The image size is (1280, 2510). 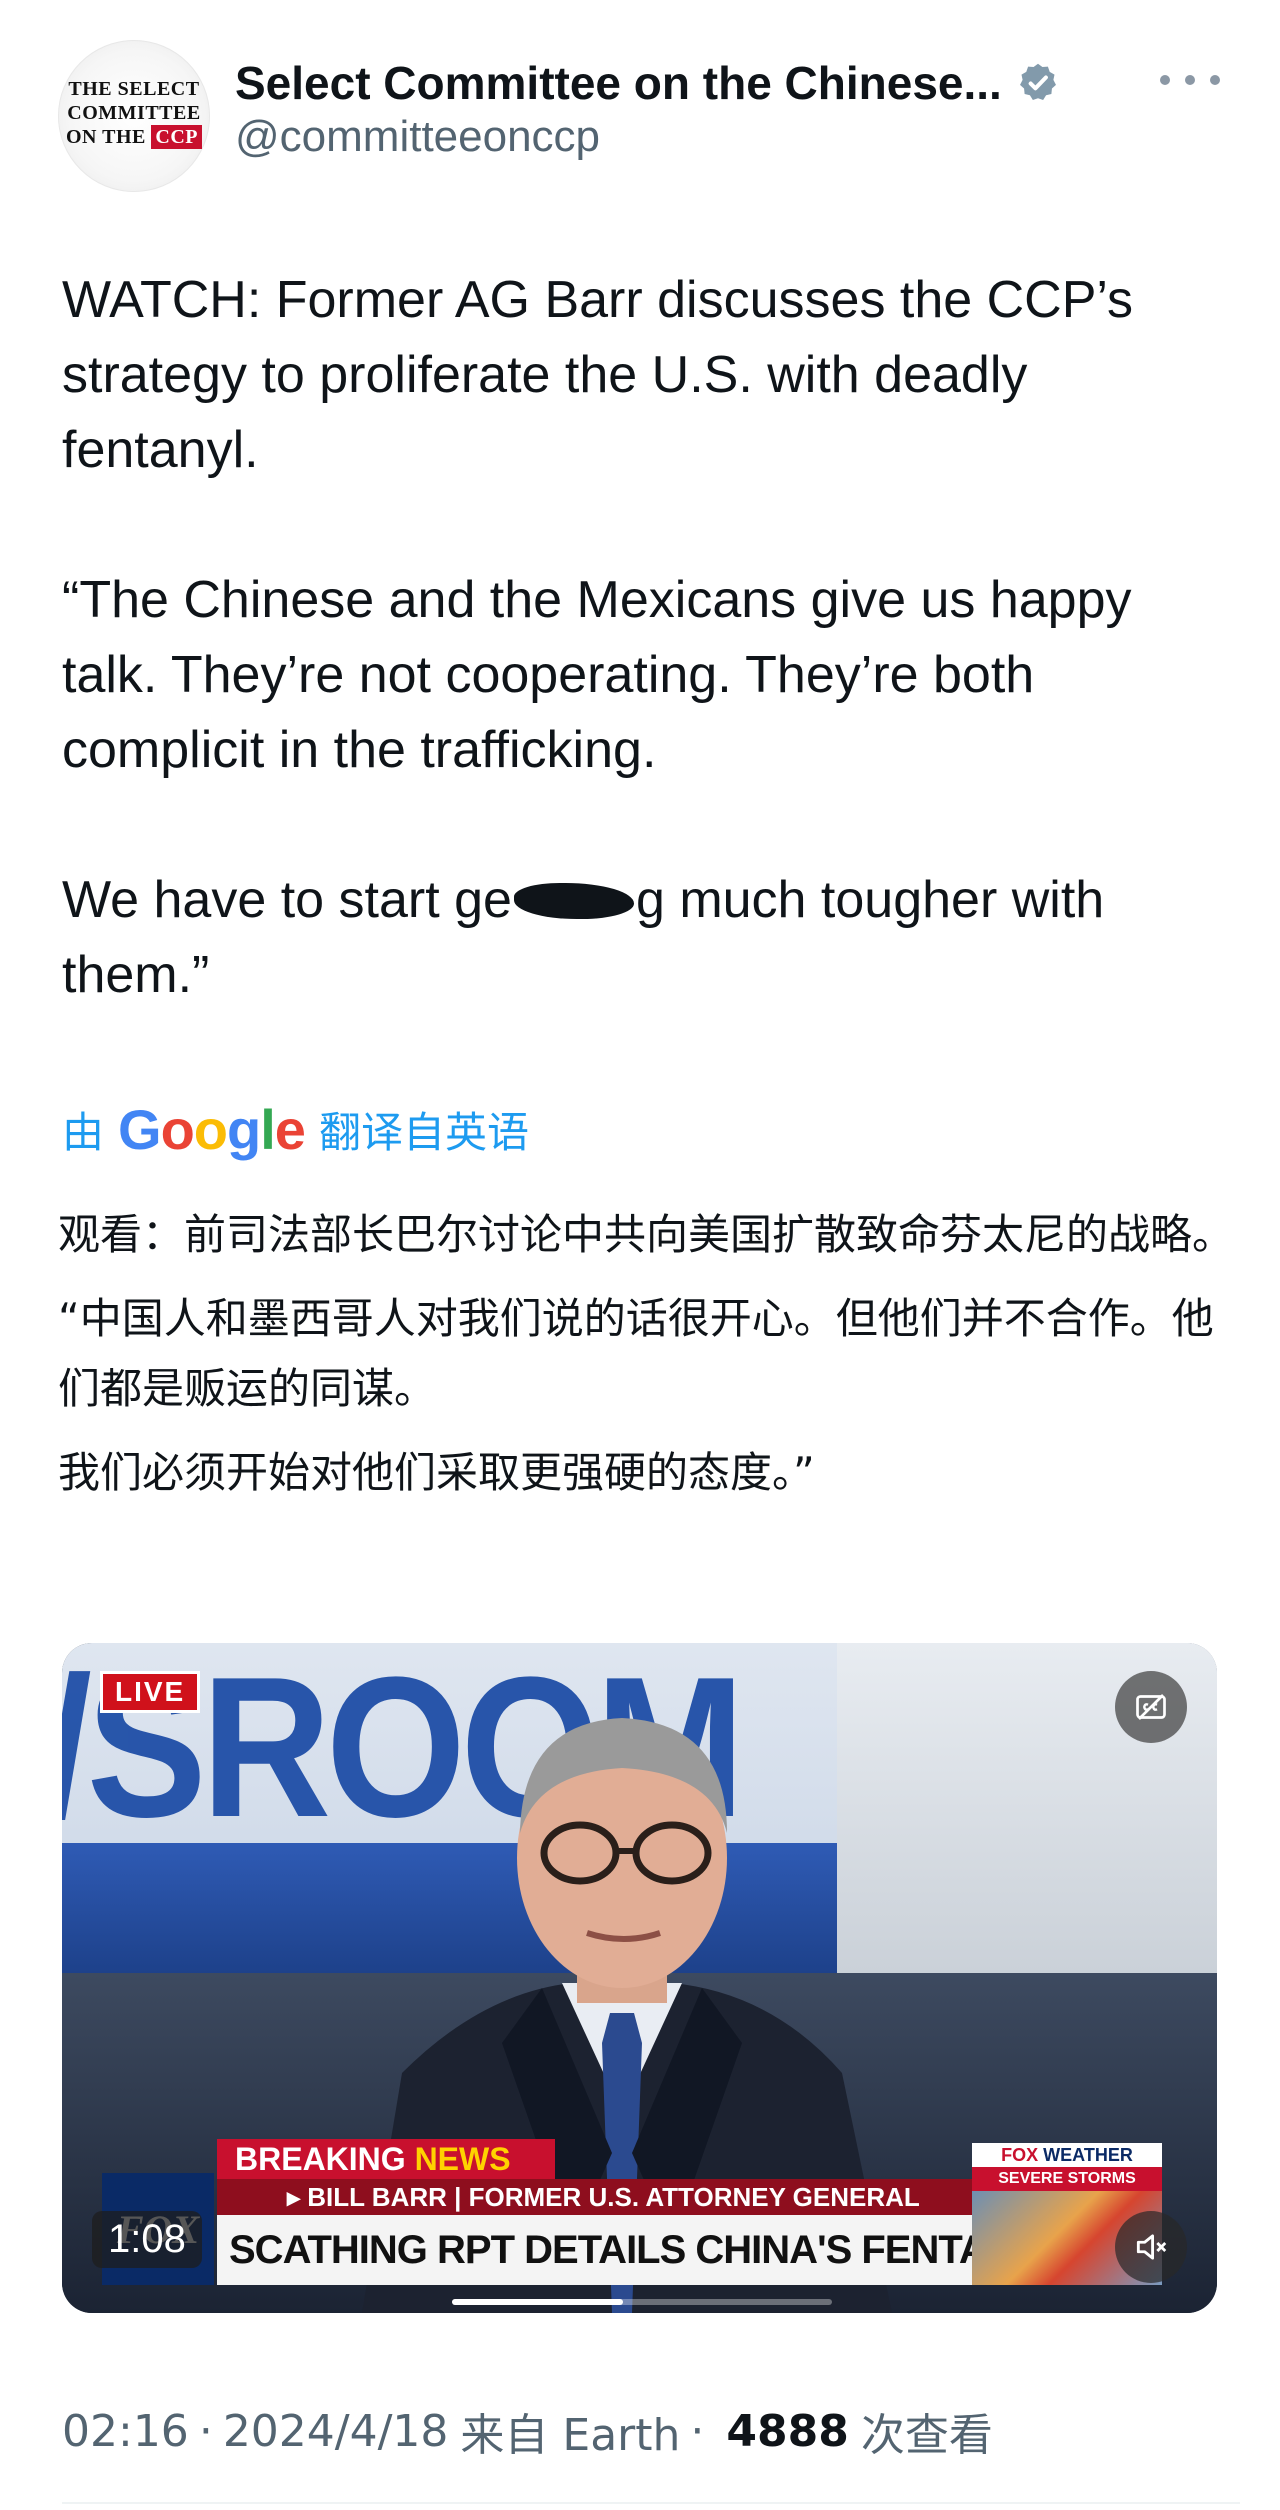 I want to click on avatar-line-2: COMMITTEE, so click(x=134, y=113).